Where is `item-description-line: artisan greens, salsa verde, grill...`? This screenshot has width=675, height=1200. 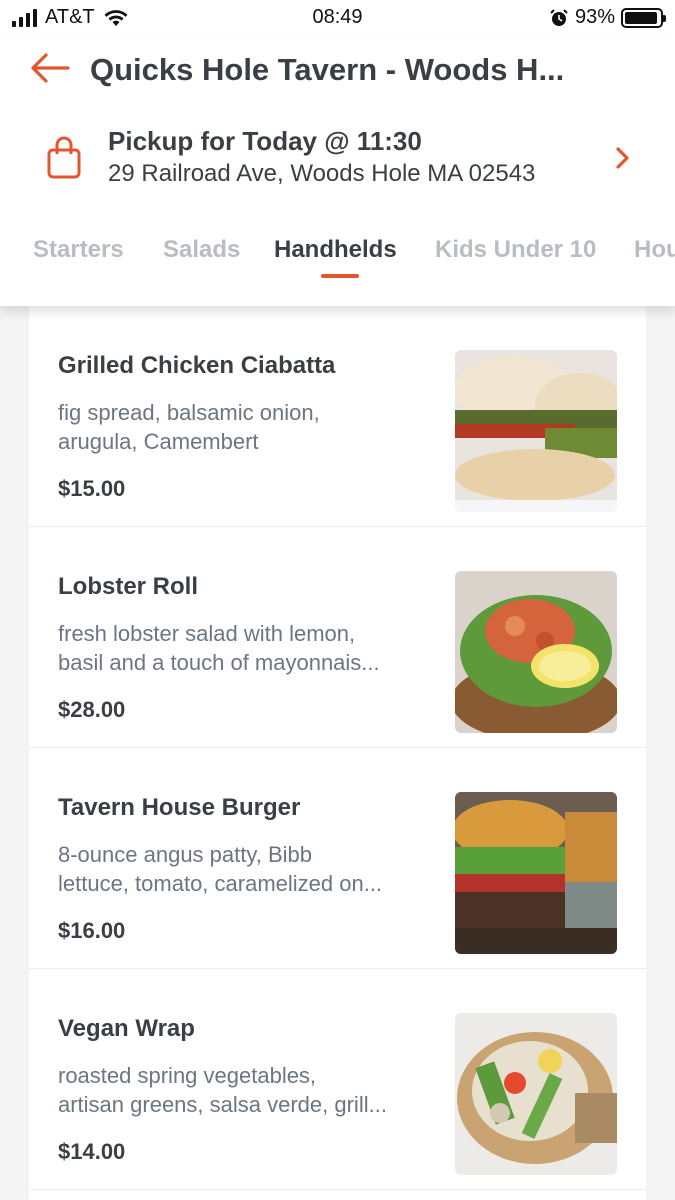 item-description-line: artisan greens, salsa verde, grill... is located at coordinates (222, 1104).